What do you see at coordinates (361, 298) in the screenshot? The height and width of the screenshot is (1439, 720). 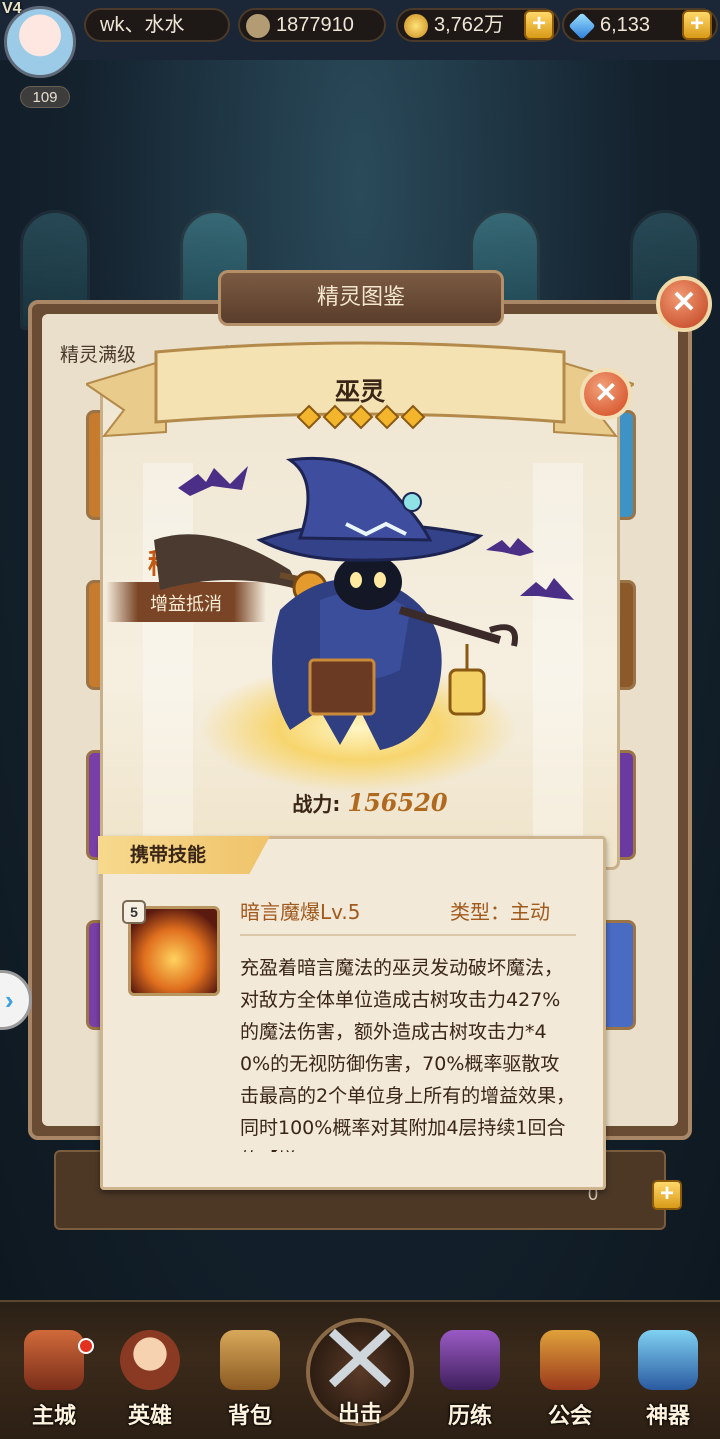 I see `codex-title: 精灵图鉴` at bounding box center [361, 298].